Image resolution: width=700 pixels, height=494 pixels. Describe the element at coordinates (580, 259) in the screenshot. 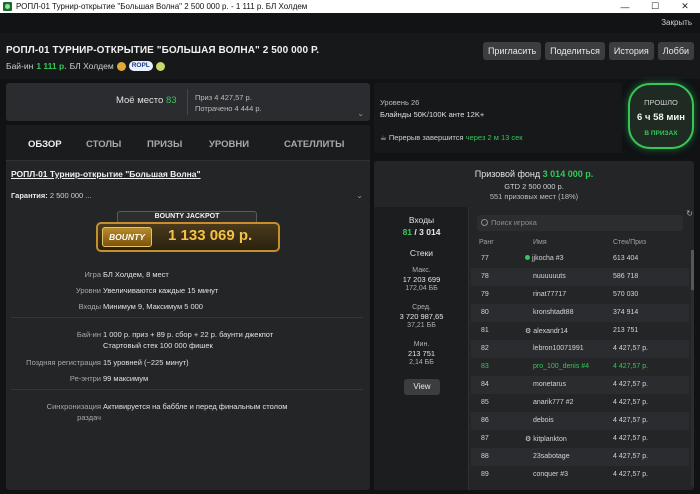

I see `player-row: 77 jjkocha #3 613 404` at that location.